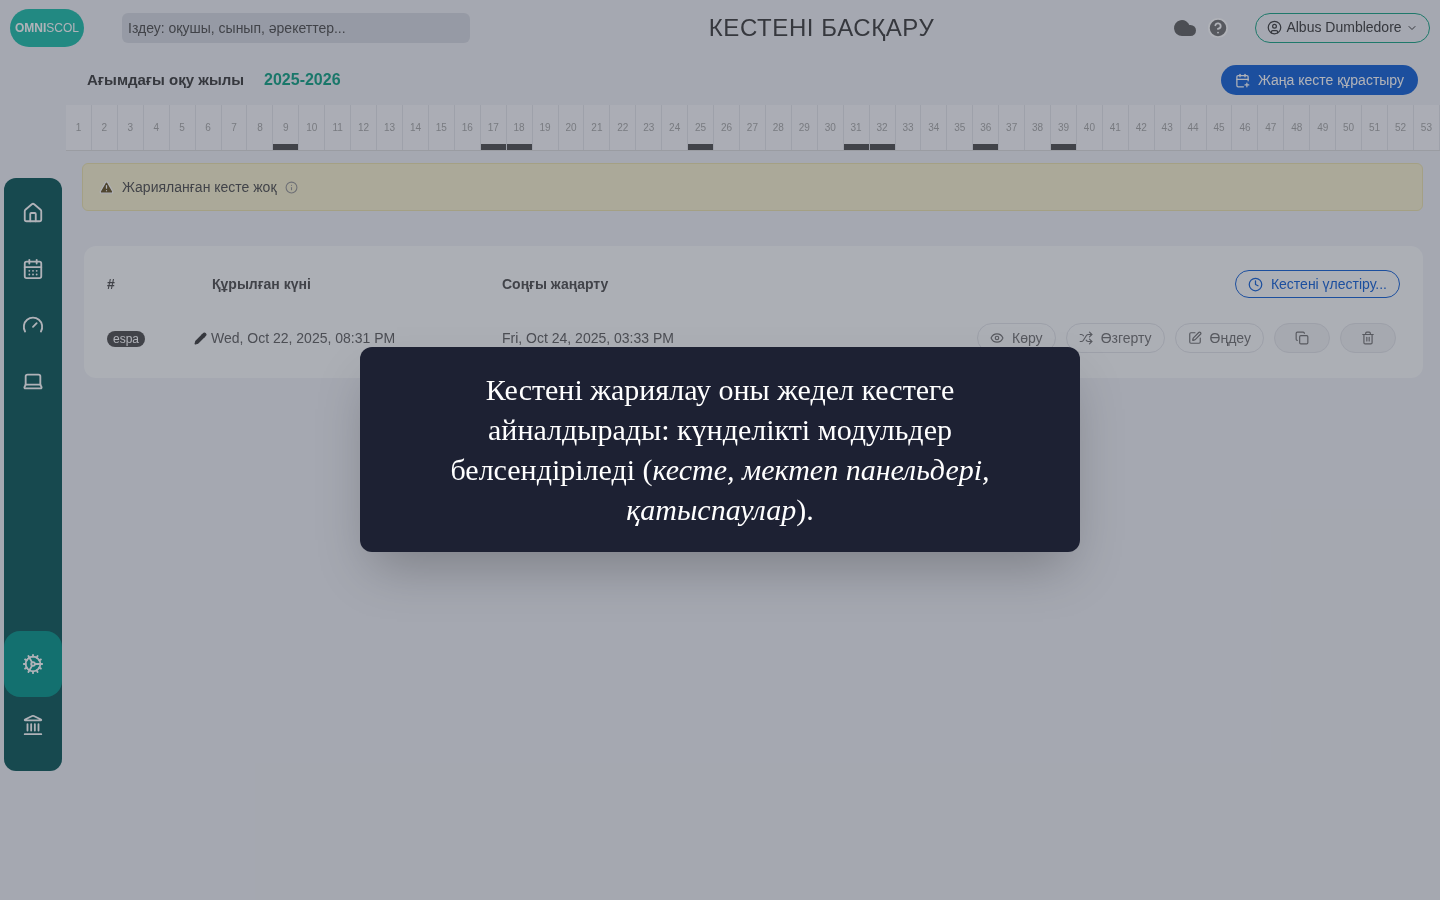 This screenshot has width=1440, height=900. Describe the element at coordinates (33, 213) in the screenshot. I see `home-icon` at that location.